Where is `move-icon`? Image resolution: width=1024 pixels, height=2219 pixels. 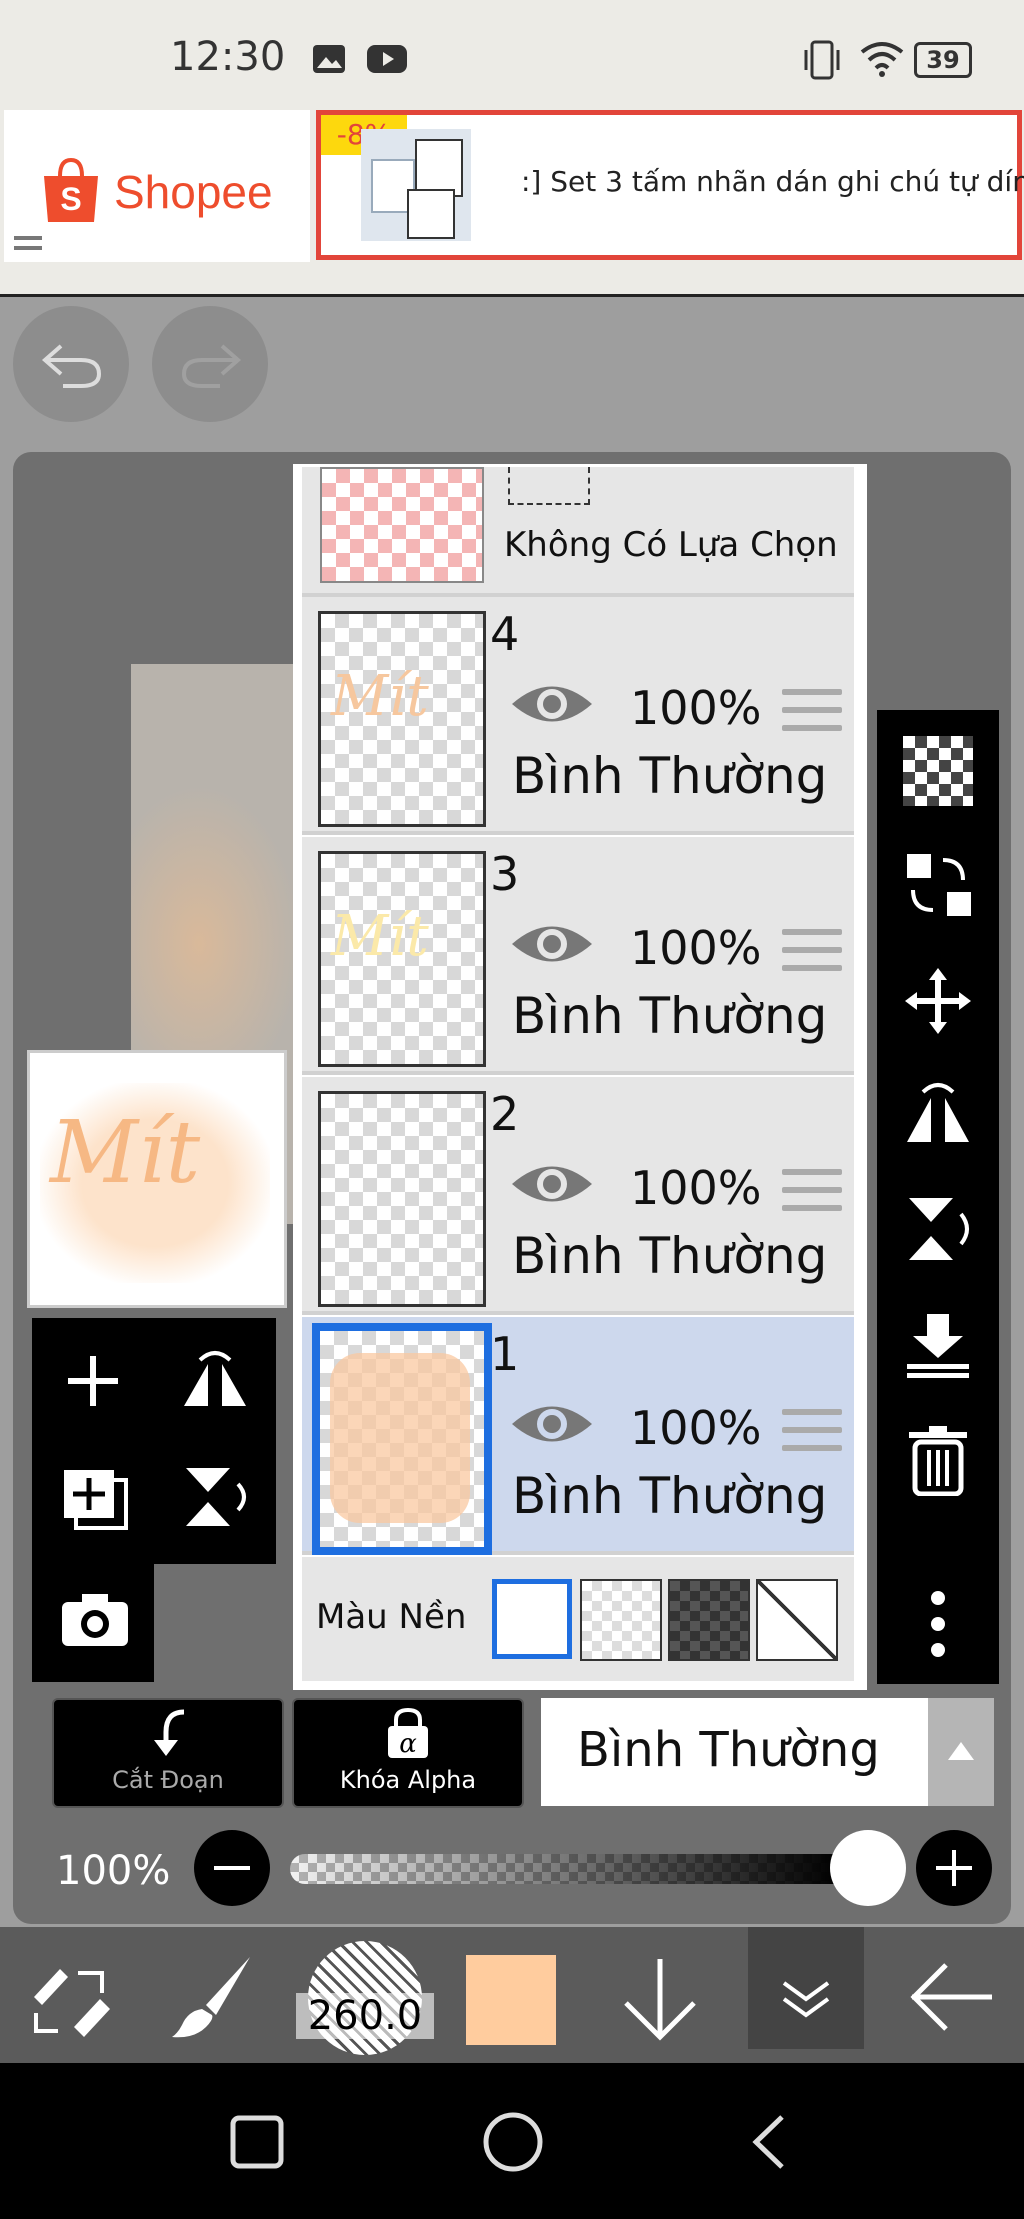
move-icon is located at coordinates (938, 1001).